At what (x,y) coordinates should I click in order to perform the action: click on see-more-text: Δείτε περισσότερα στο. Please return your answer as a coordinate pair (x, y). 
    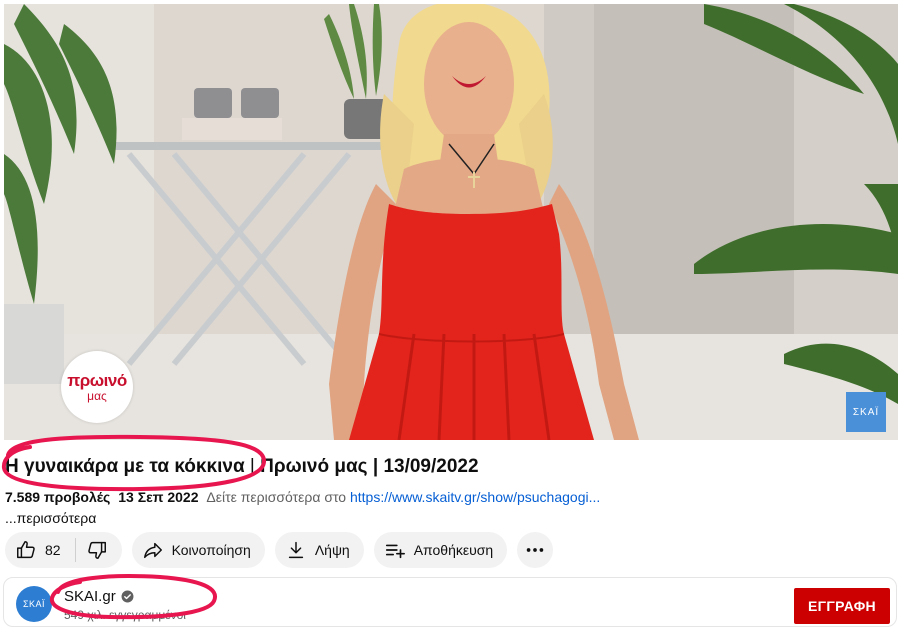
    Looking at the image, I should click on (276, 497).